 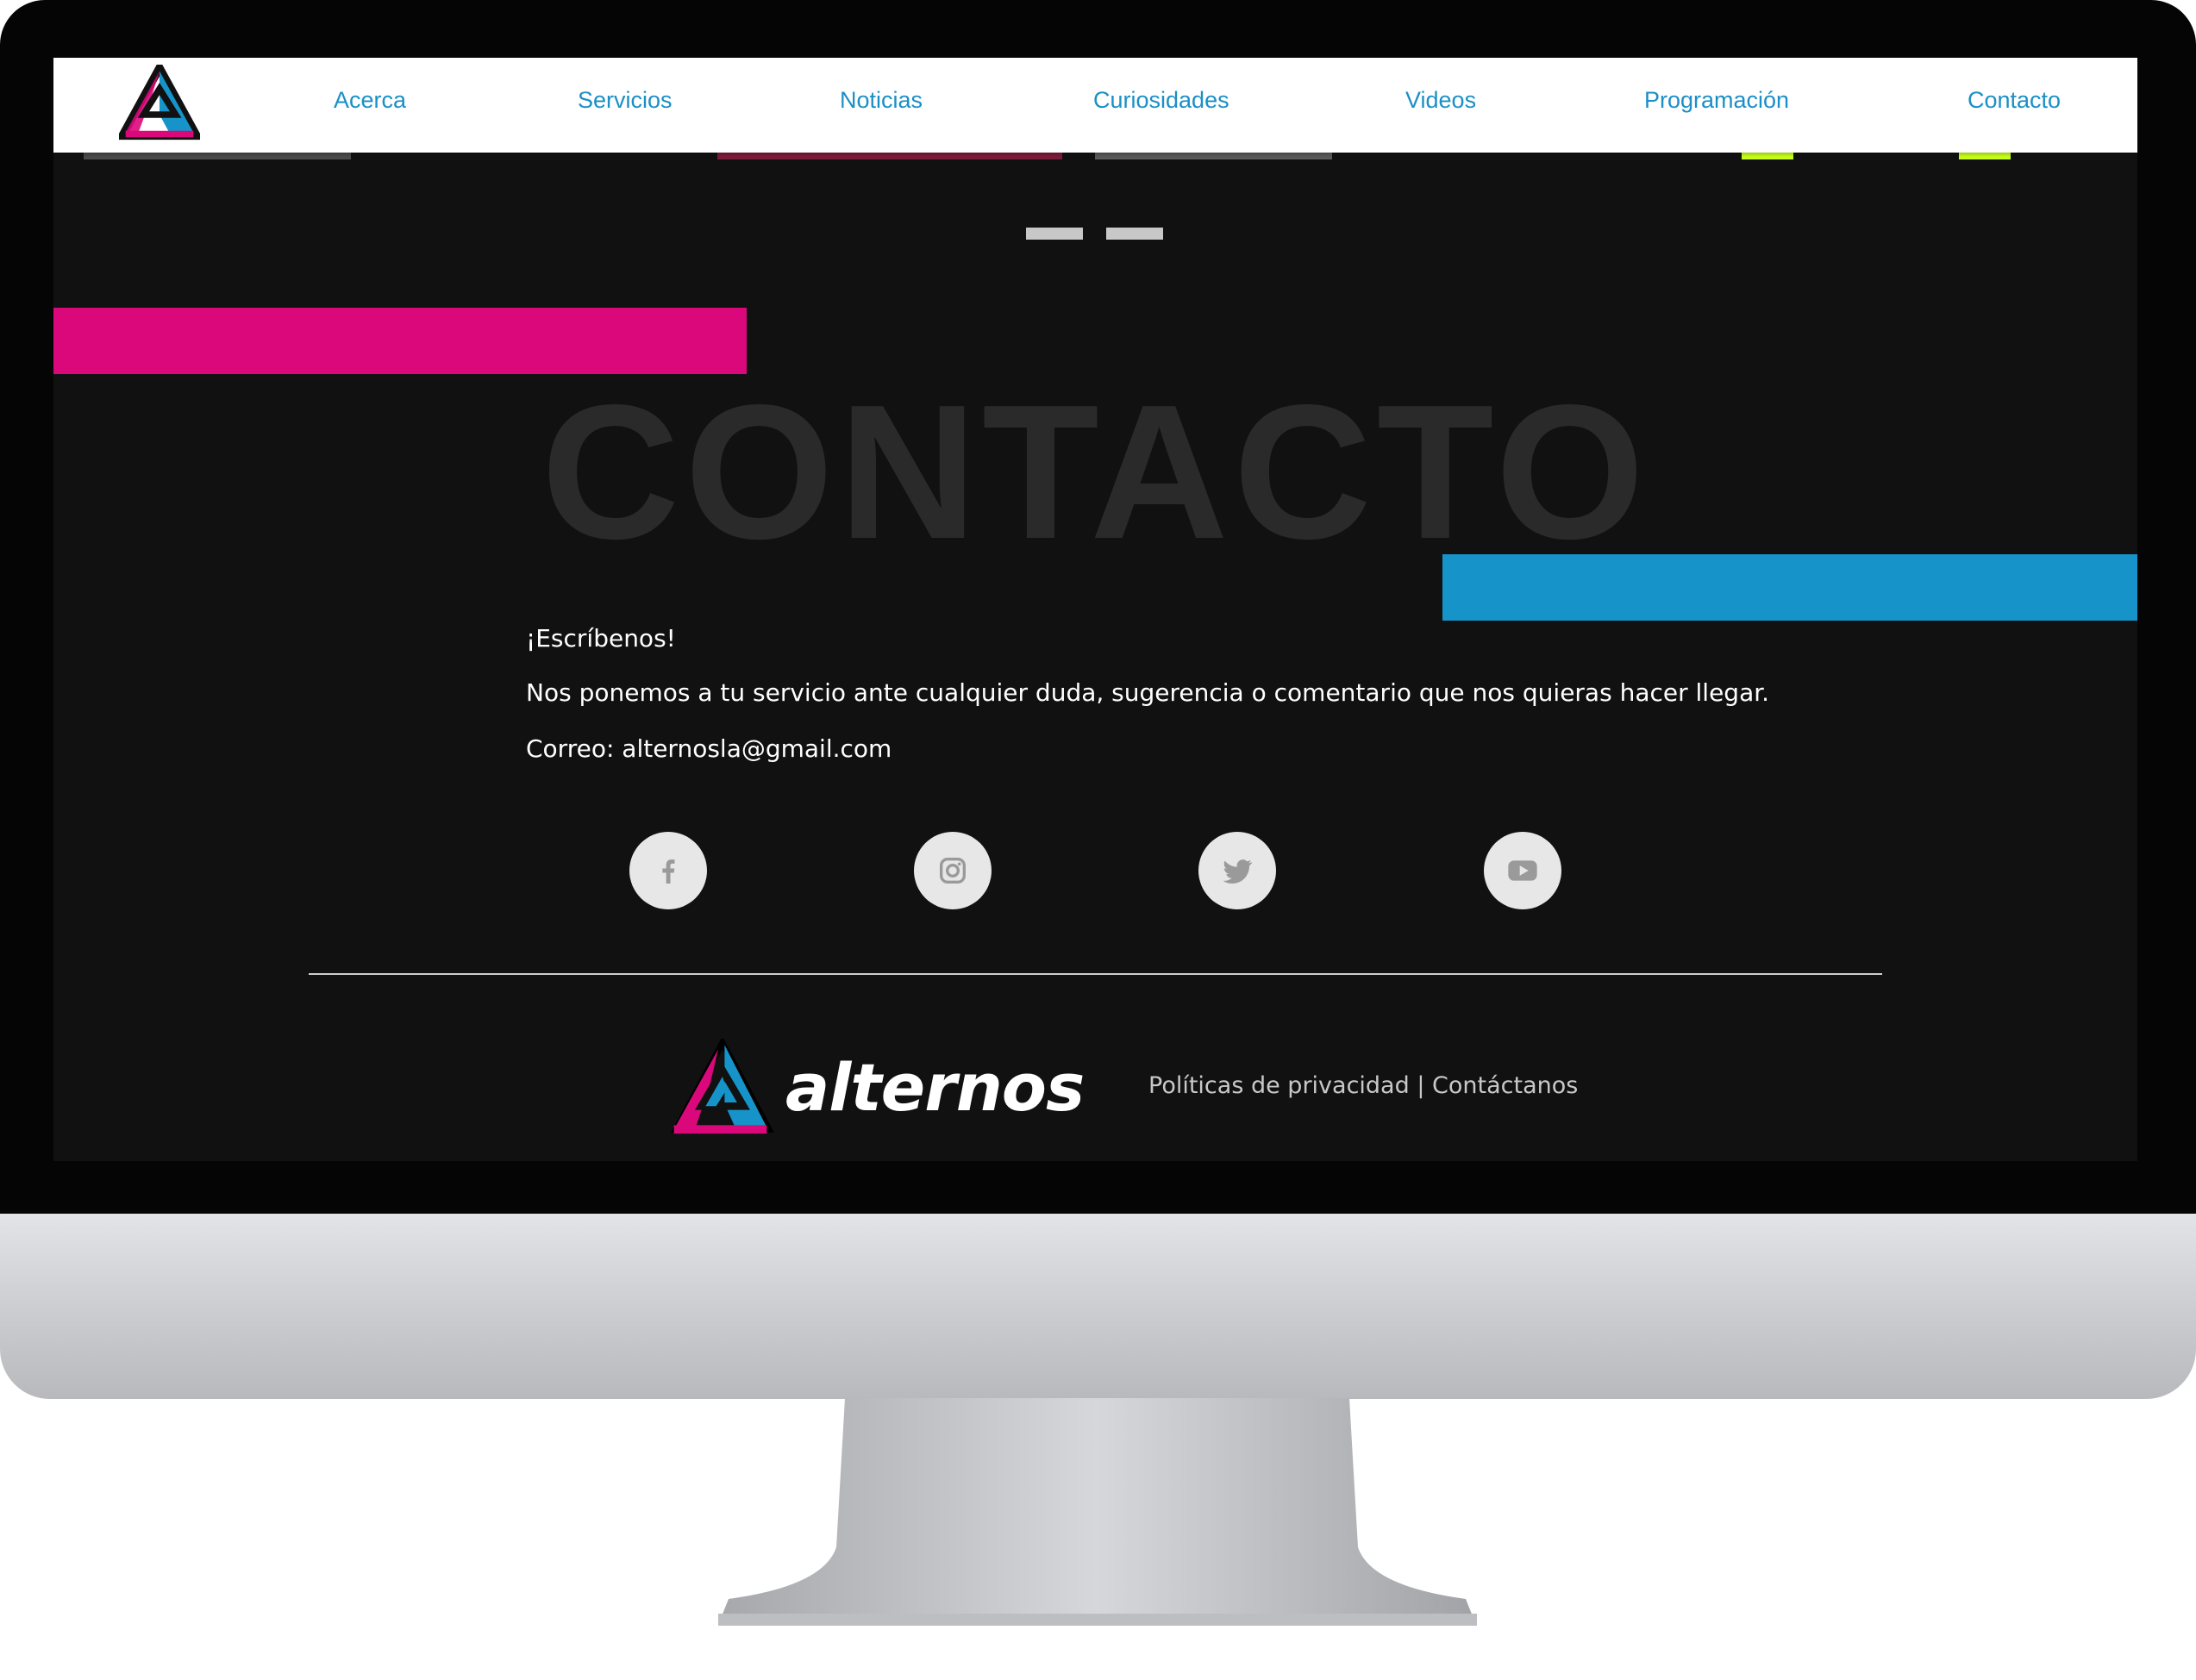 I want to click on nav-acerca: Acerca, so click(x=370, y=100).